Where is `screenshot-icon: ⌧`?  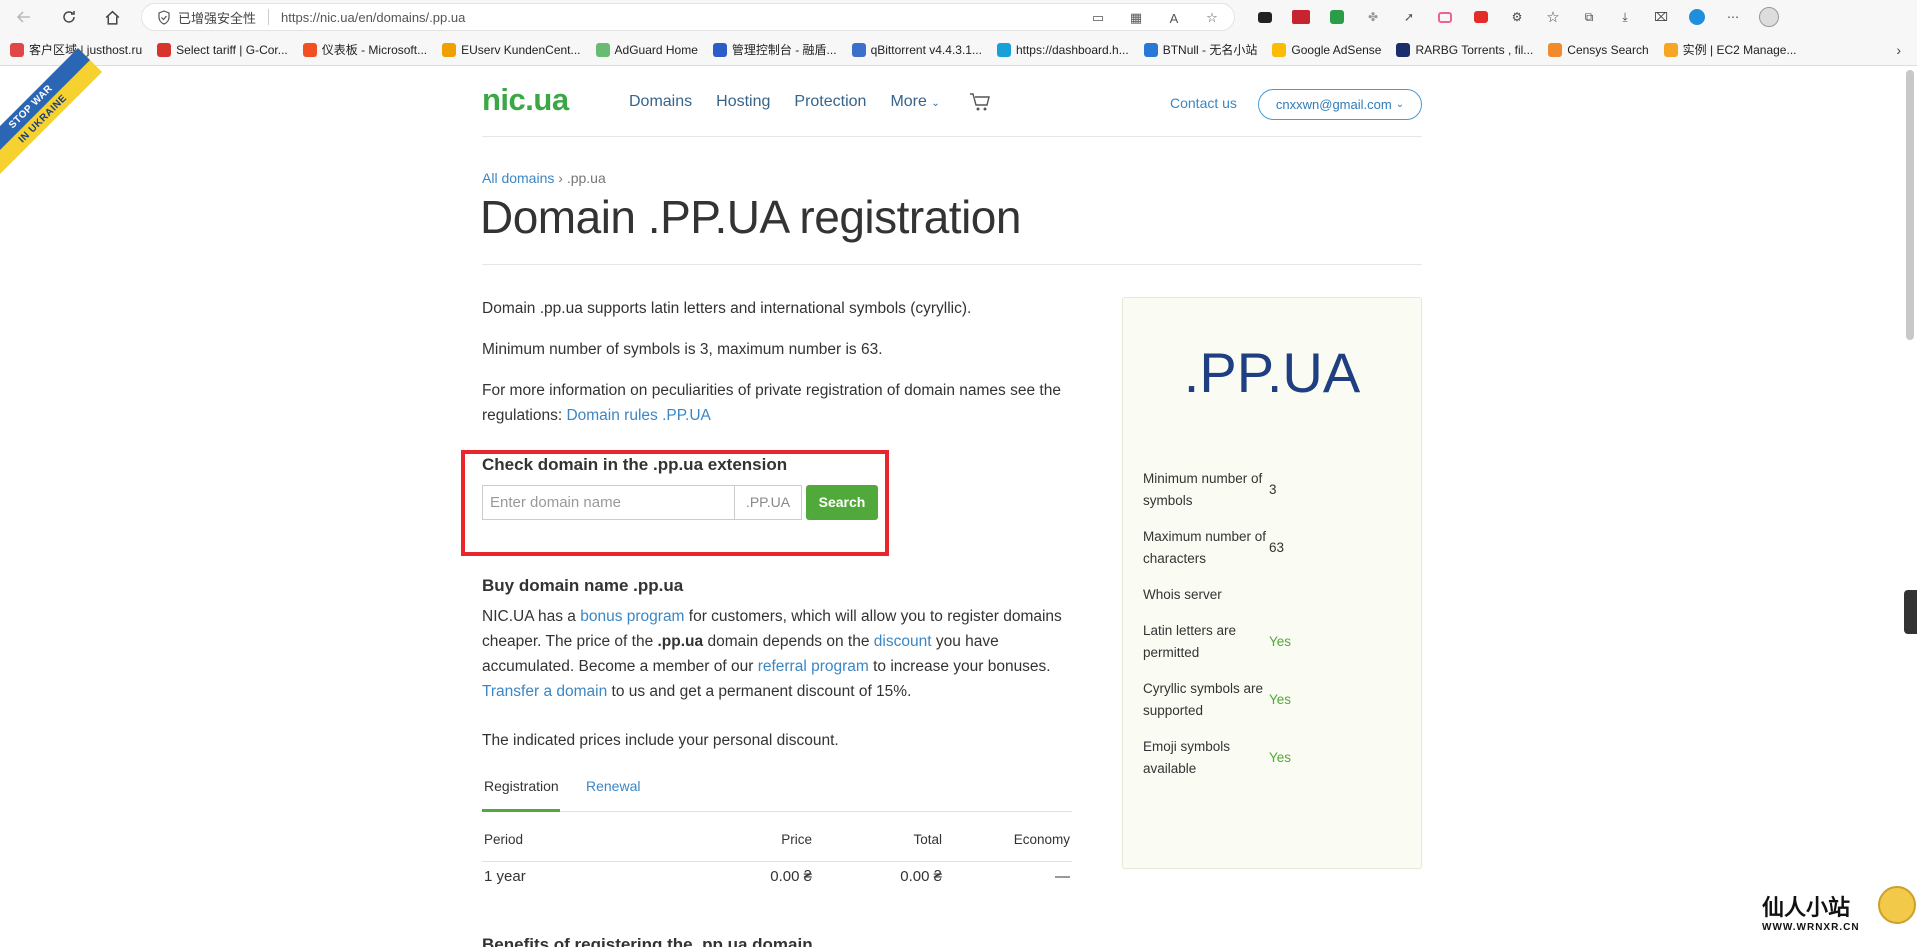
screenshot-icon: ⌧ is located at coordinates (1661, 17).